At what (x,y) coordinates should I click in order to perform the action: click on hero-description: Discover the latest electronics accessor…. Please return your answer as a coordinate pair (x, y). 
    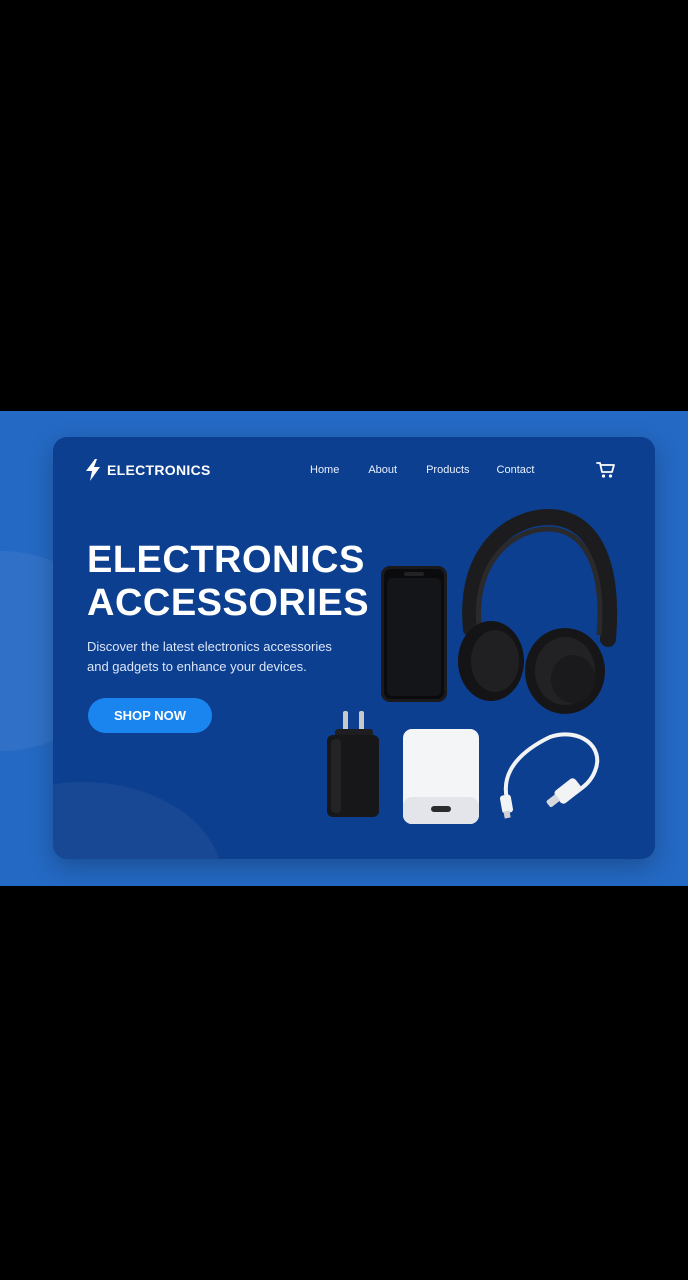
    Looking at the image, I should click on (209, 656).